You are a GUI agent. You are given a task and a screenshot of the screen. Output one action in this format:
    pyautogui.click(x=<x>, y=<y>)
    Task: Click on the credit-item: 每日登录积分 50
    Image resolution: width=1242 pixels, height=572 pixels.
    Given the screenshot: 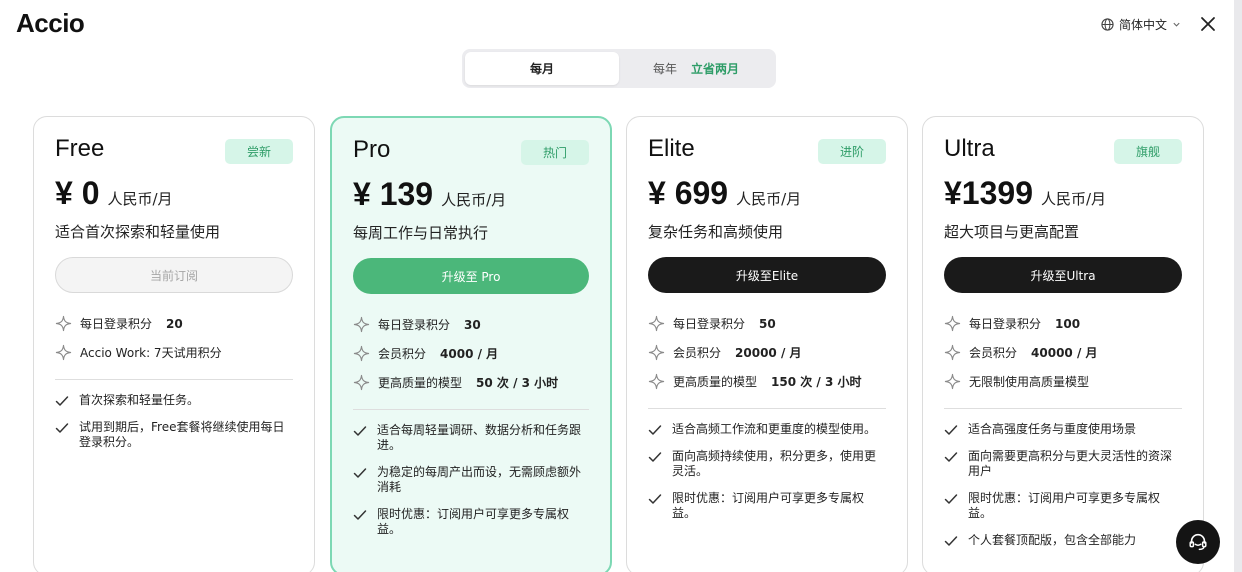 What is the action you would take?
    pyautogui.click(x=767, y=323)
    